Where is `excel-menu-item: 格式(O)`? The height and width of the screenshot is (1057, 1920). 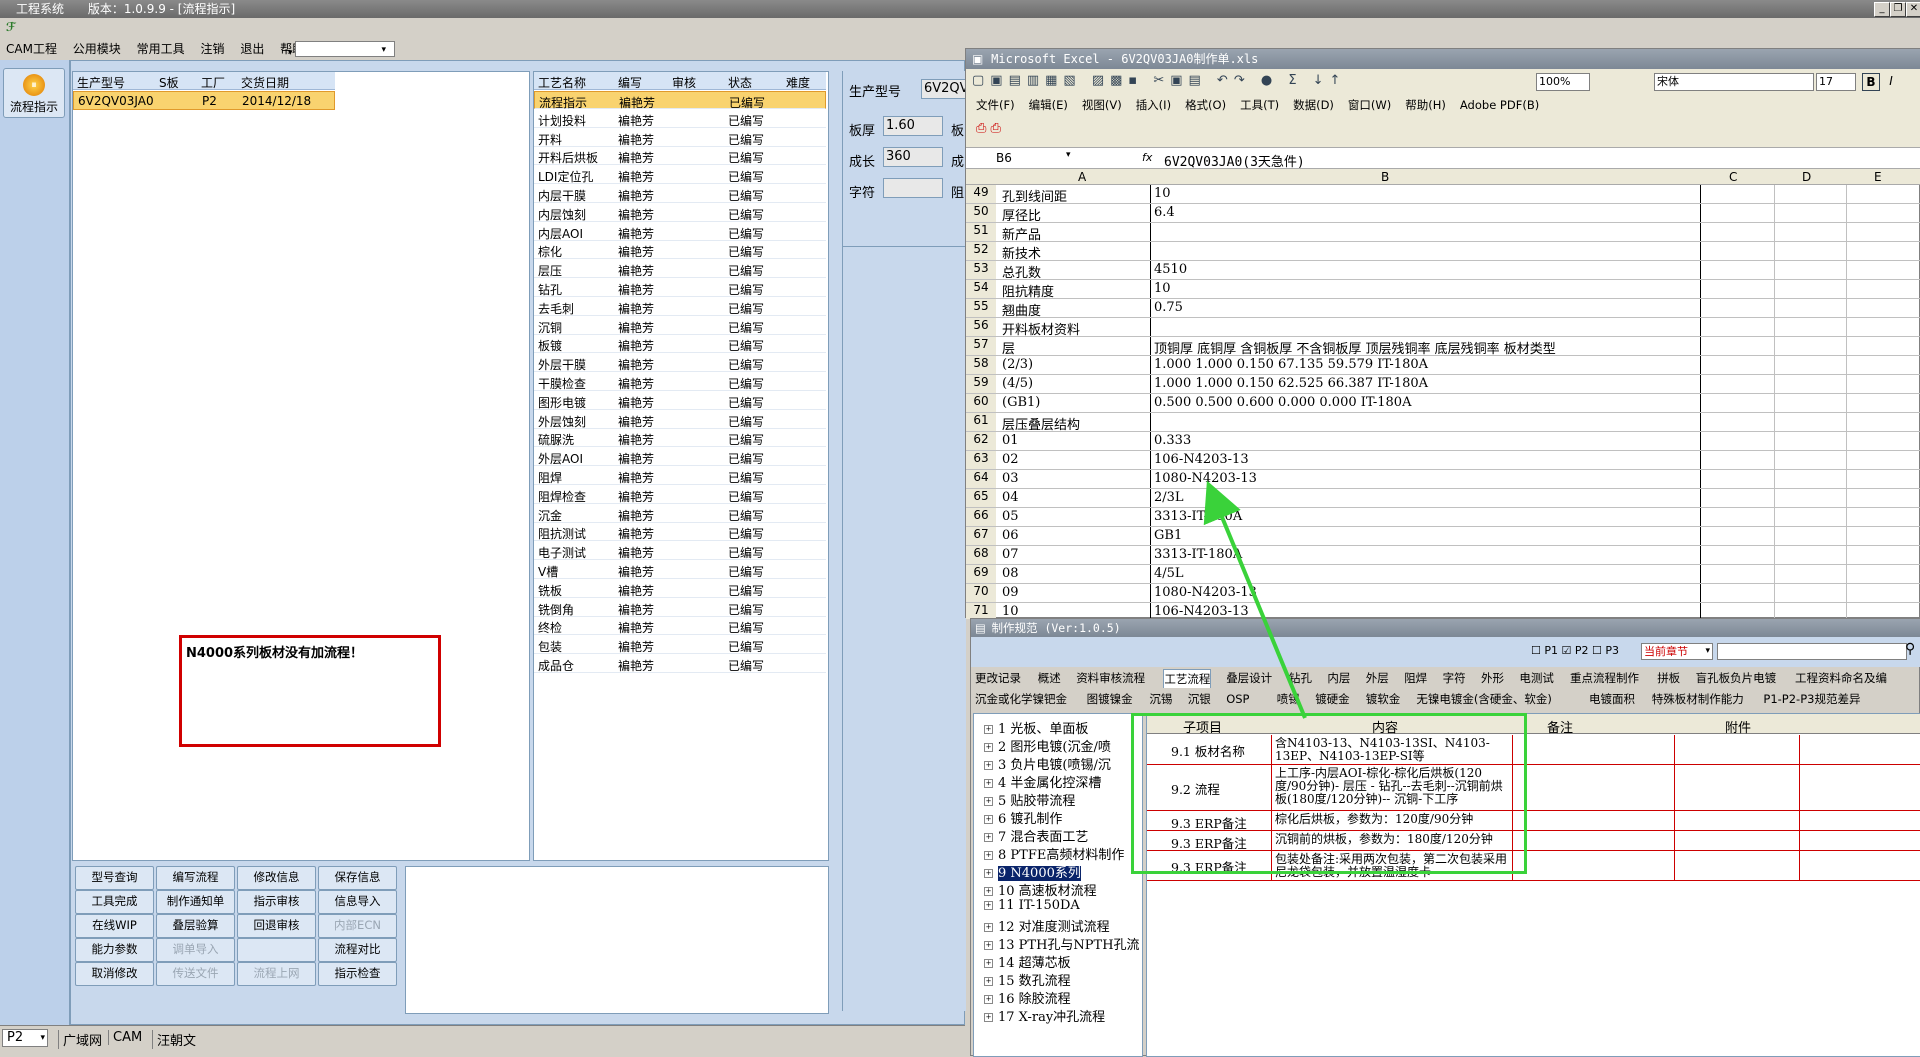
excel-menu-item: 格式(O) is located at coordinates (1205, 105).